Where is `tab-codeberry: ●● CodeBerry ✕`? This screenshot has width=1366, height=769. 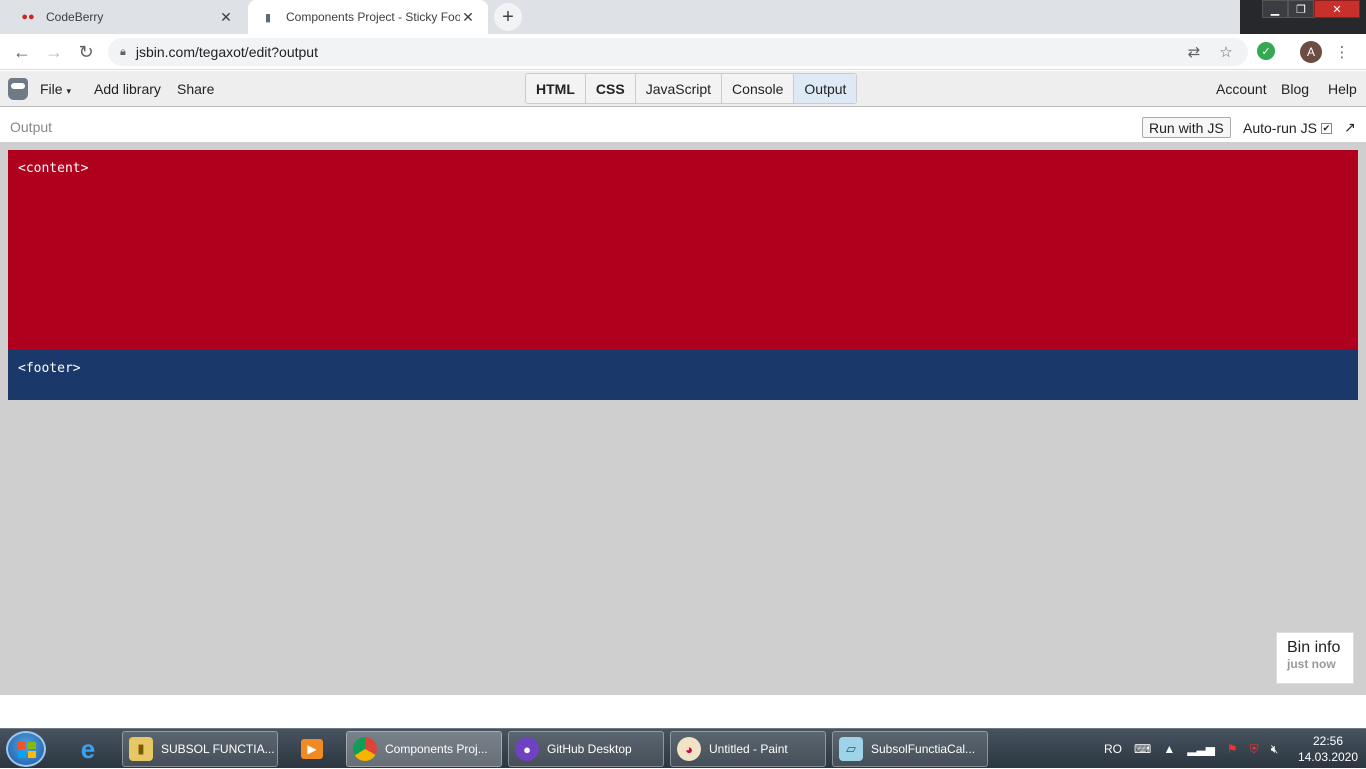 tab-codeberry: ●● CodeBerry ✕ is located at coordinates (127, 17).